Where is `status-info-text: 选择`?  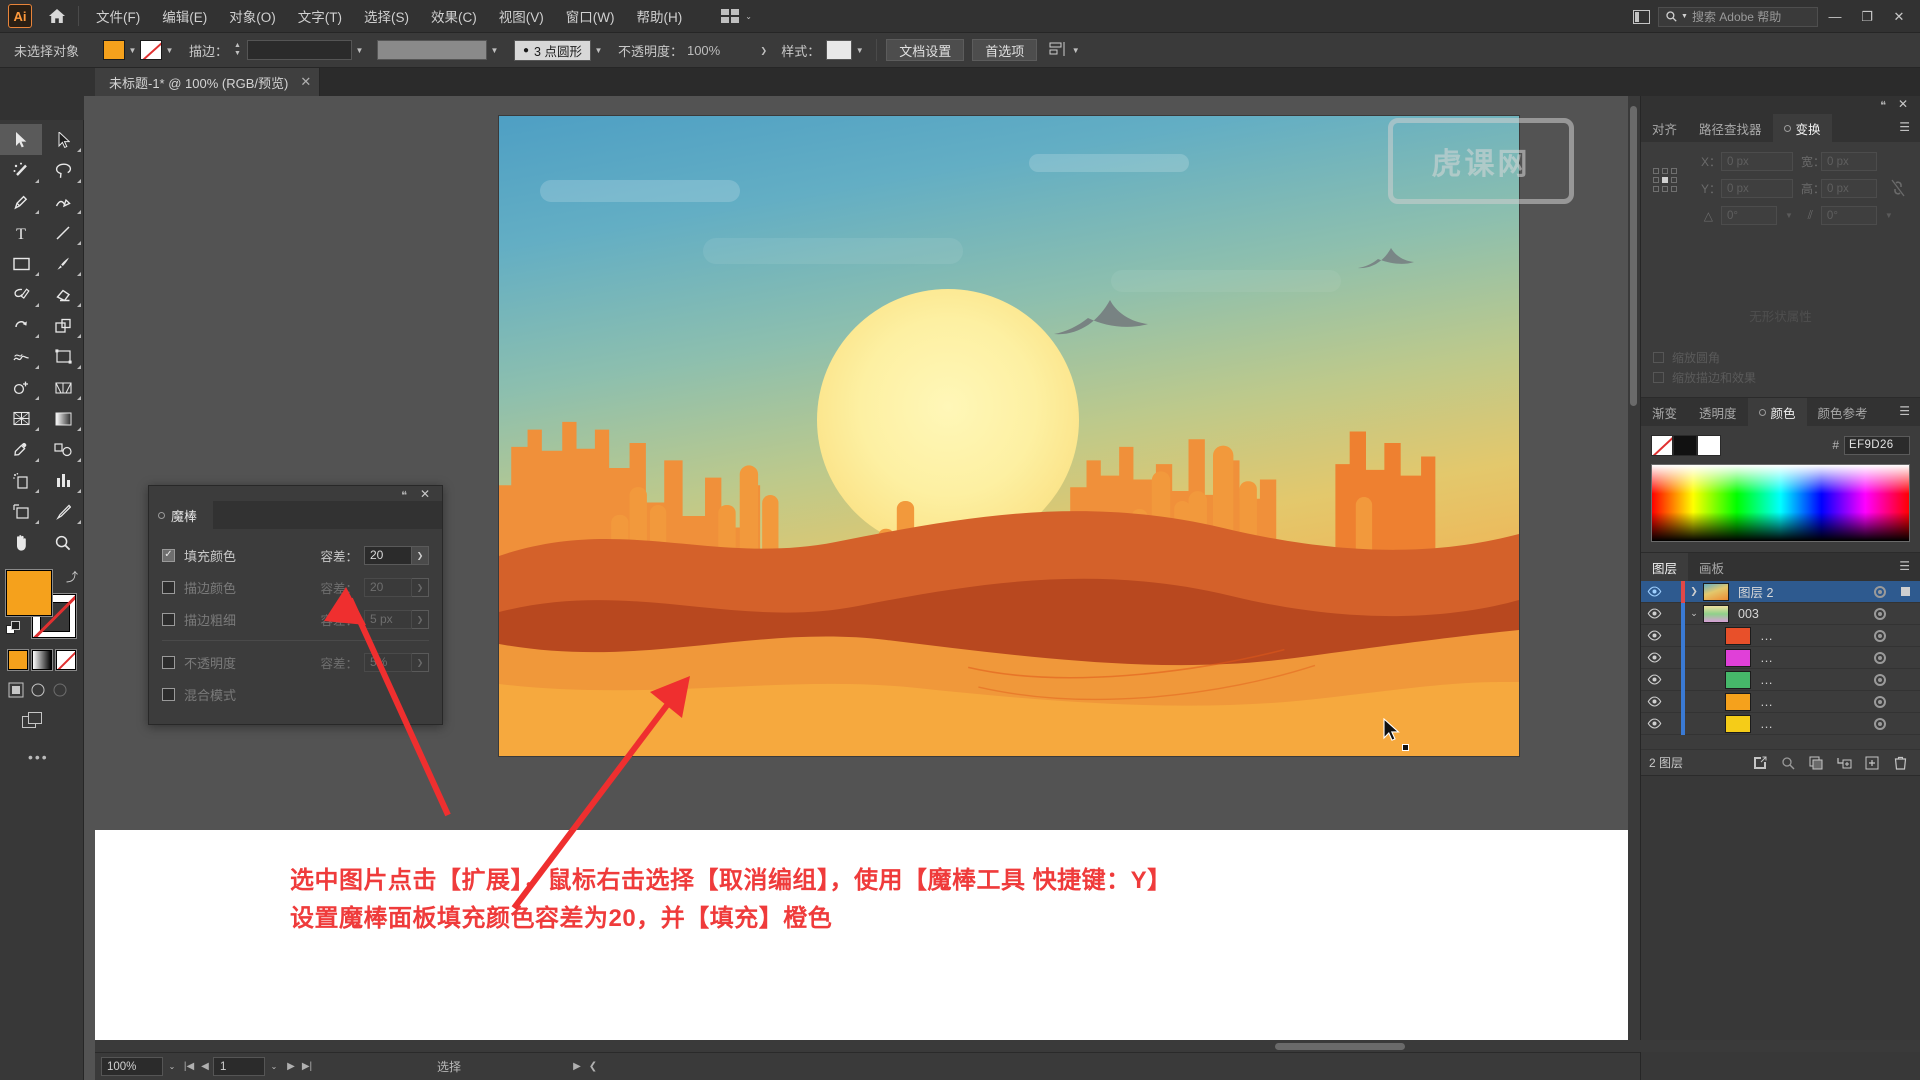 status-info-text: 选择 is located at coordinates (449, 1066).